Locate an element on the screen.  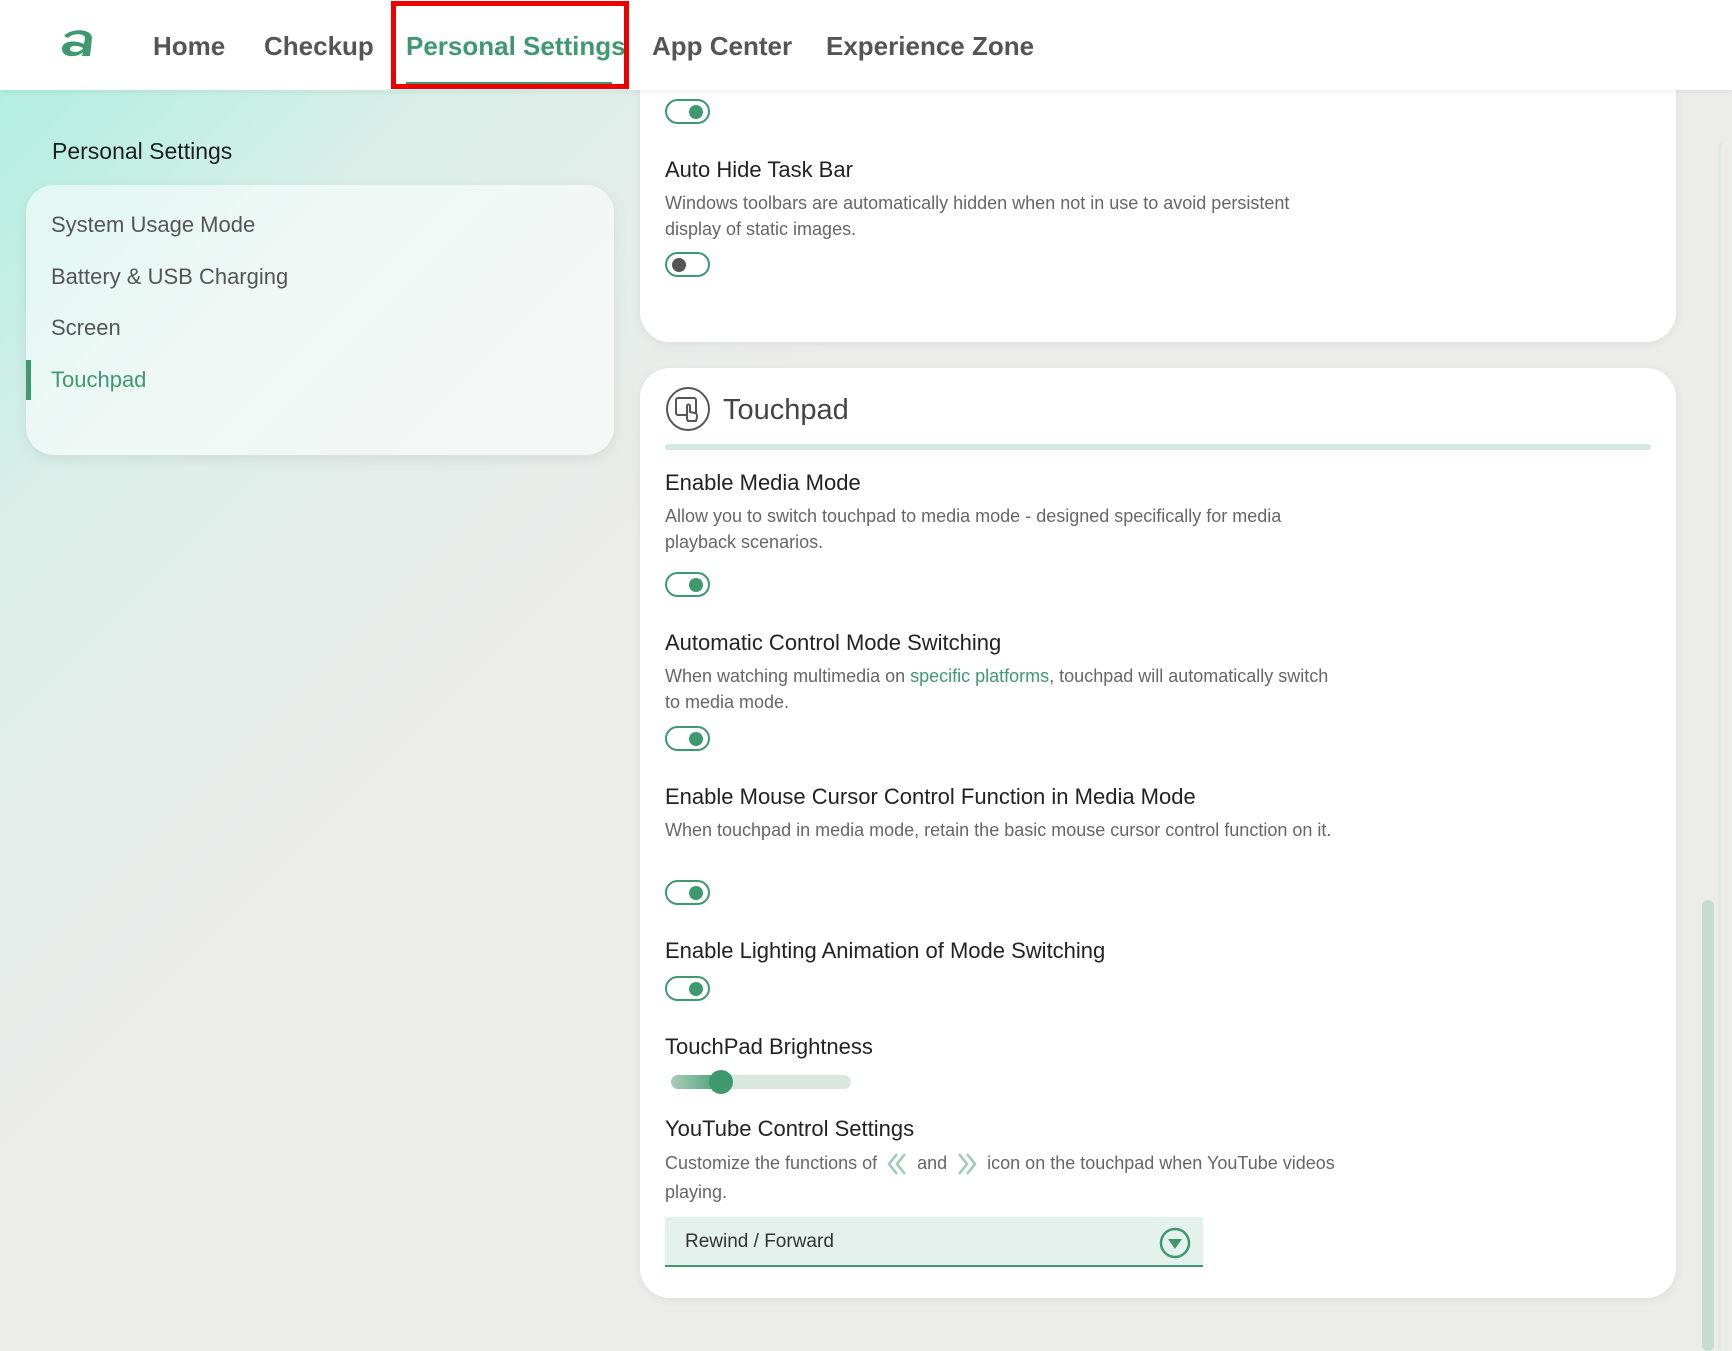
touchpad-section-title: Touchpad is located at coordinates (786, 410).